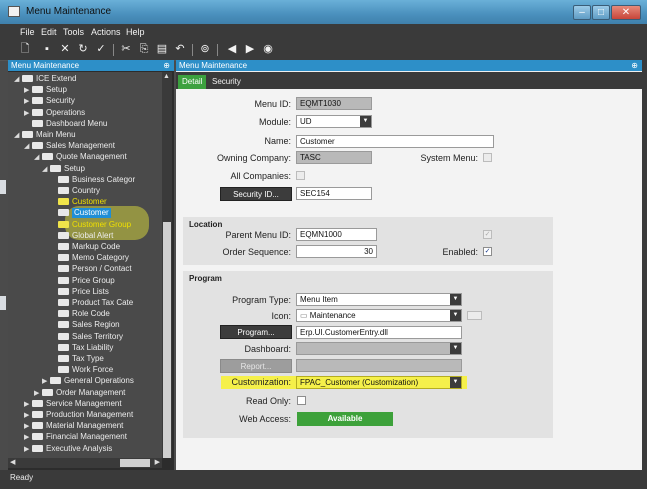 The width and height of the screenshot is (647, 489). I want to click on tree-item: ▶ Service Management, so click(73, 404).